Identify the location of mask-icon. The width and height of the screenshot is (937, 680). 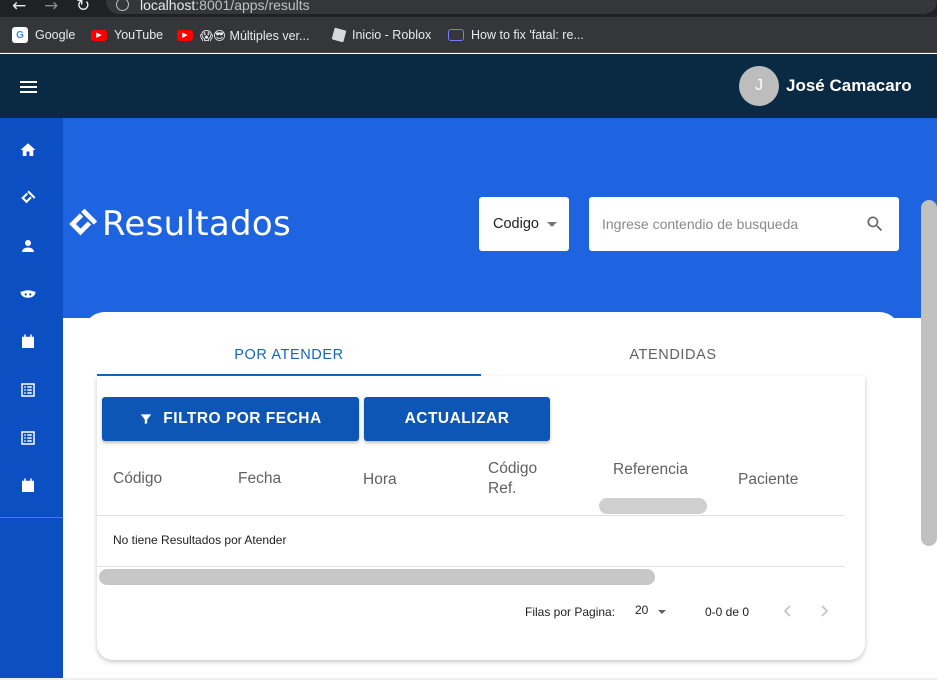
(28, 294).